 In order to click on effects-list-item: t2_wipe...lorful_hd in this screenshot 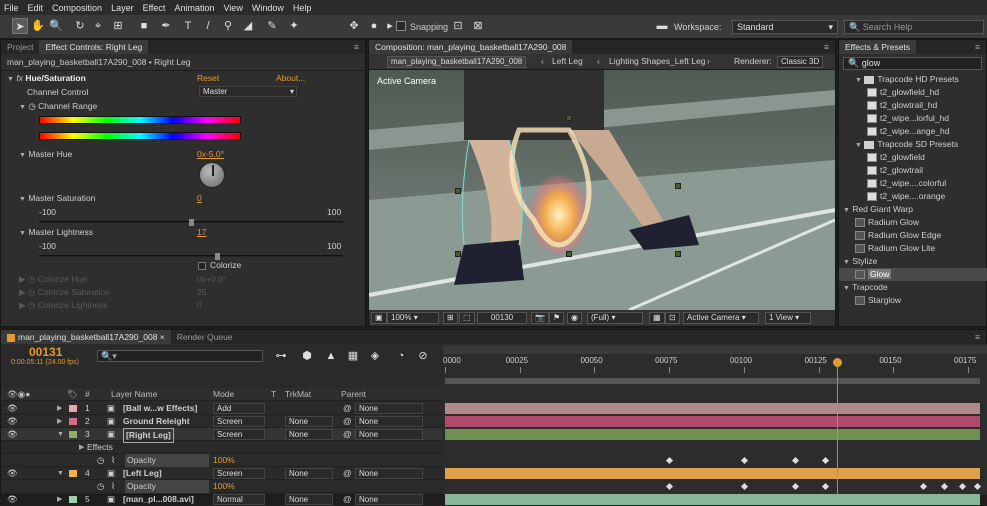, I will do `click(913, 118)`.